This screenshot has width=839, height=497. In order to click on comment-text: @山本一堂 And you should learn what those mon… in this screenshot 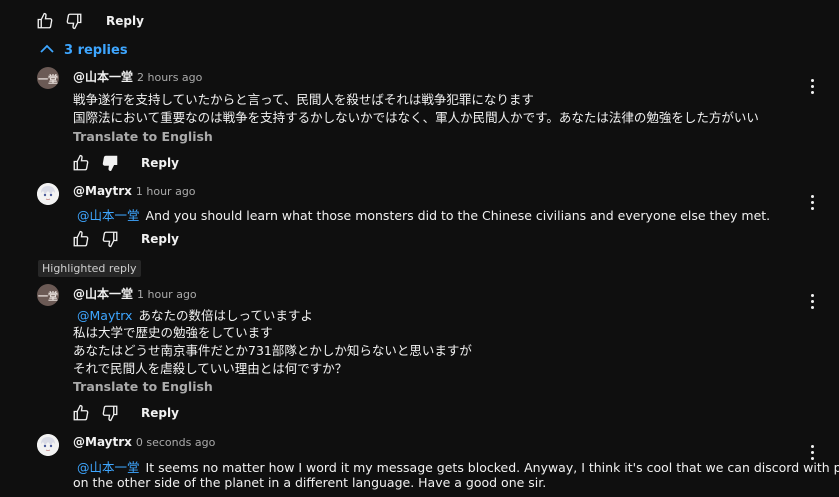, I will do `click(423, 214)`.